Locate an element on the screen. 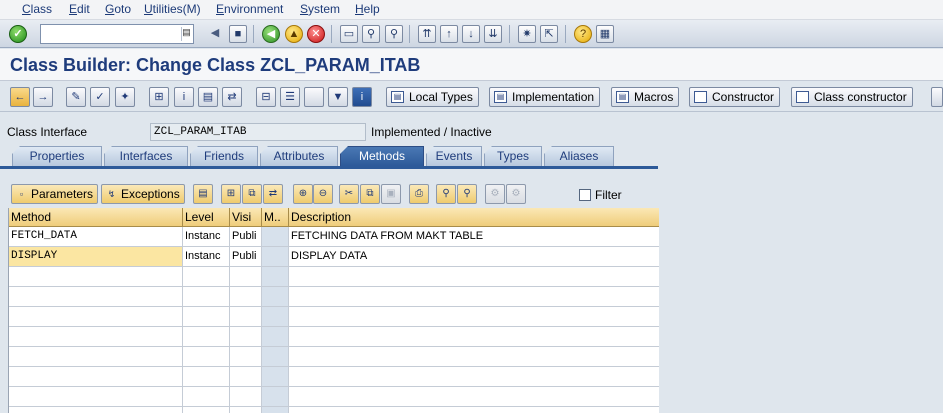 This screenshot has width=943, height=413. menu-help: Help is located at coordinates (367, 9).